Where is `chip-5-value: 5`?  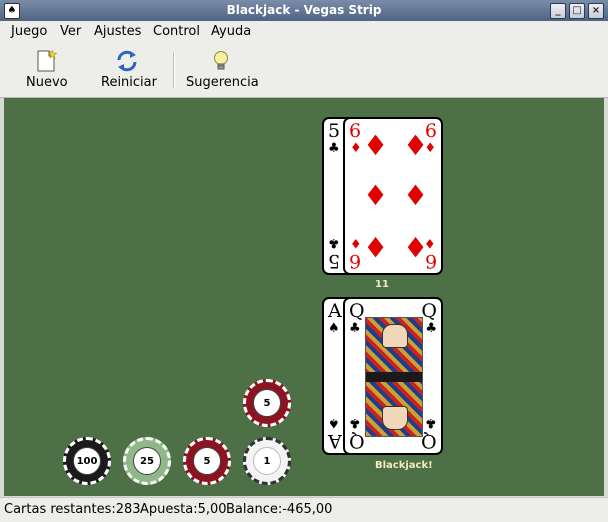
chip-5-value: 5 is located at coordinates (207, 461).